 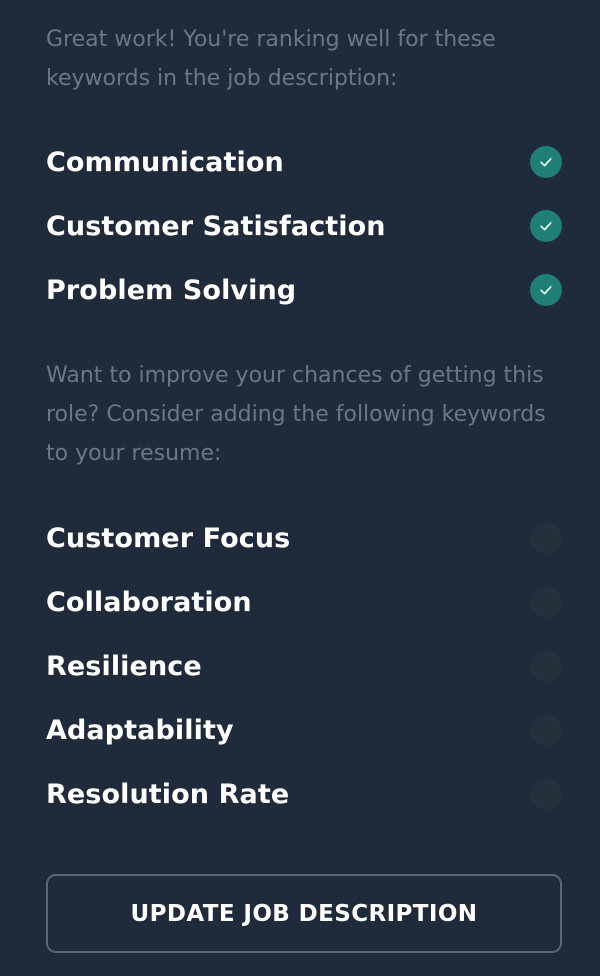 I want to click on update-job-description-button: UPDATE JOB DESCRIPTION, so click(x=304, y=913).